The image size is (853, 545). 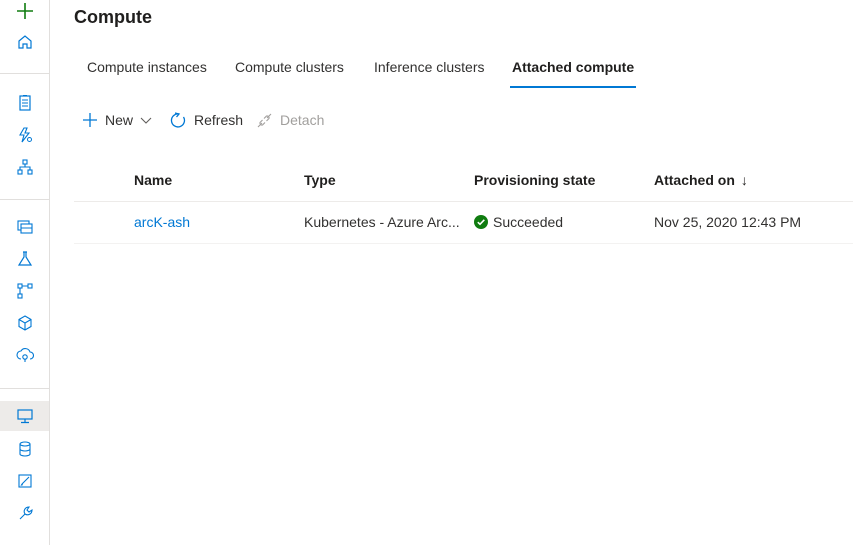 I want to click on column-header-provisioning-state: Provisioning state, so click(x=534, y=180).